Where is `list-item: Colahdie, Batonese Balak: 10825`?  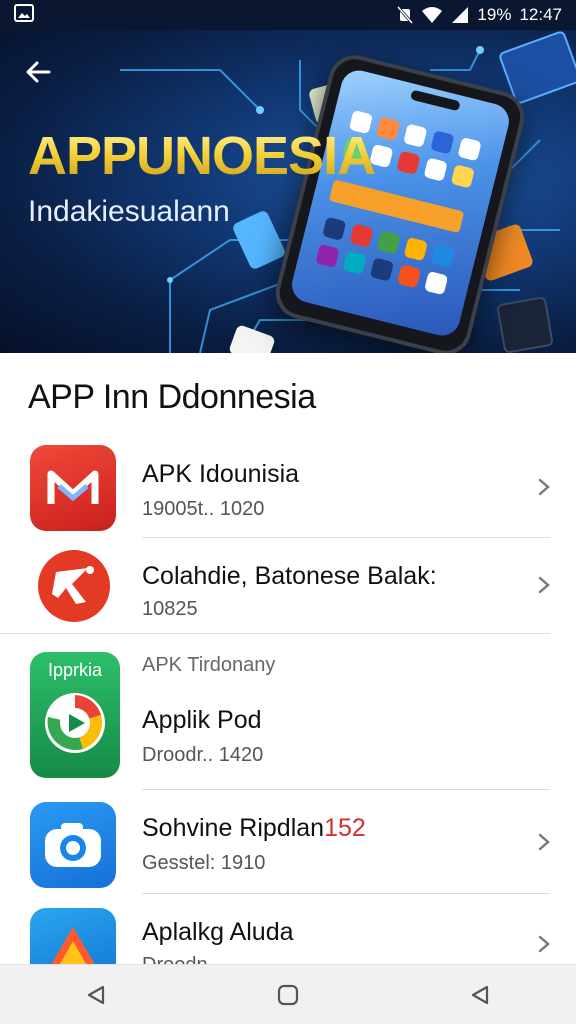
list-item: Colahdie, Batonese Balak: 10825 is located at coordinates (288, 586).